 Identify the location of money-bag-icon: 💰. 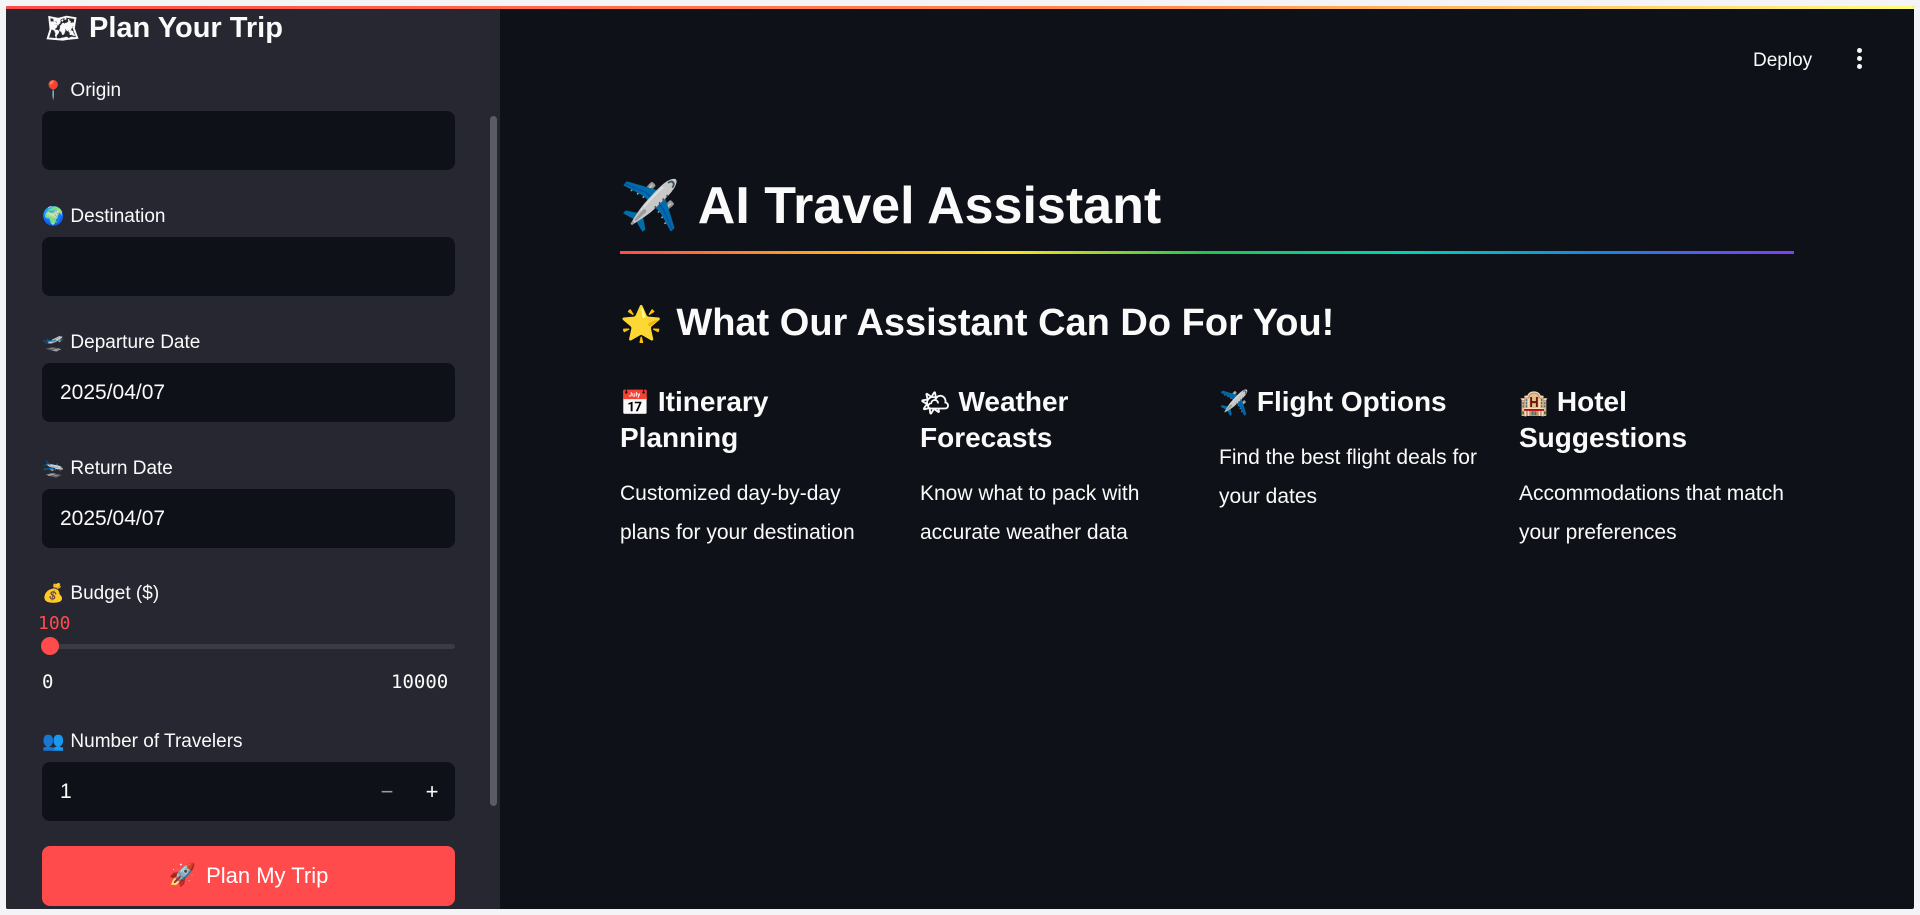
(53, 593).